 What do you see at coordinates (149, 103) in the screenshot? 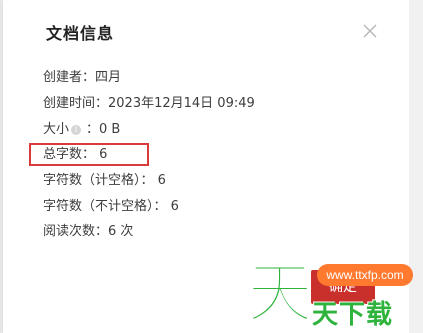
I see `created-time-row: 创建时间：2023年12月14日 09:49` at bounding box center [149, 103].